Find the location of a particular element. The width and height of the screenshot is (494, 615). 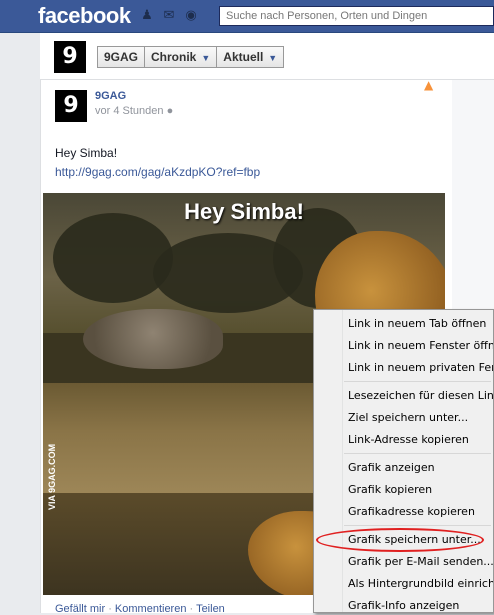

facebook-logo: facebook is located at coordinates (84, 16).